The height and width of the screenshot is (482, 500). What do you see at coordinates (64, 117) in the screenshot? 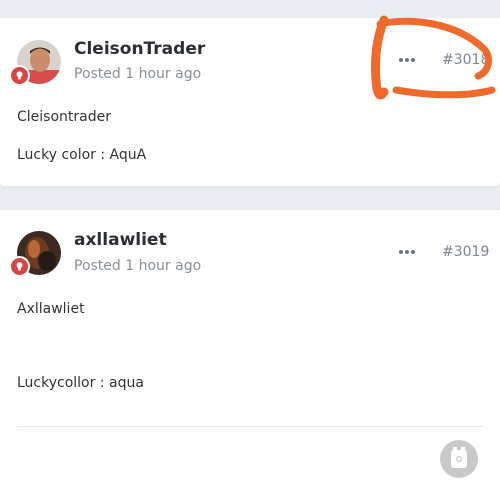
I see `post-content-line: Cleisontrader` at bounding box center [64, 117].